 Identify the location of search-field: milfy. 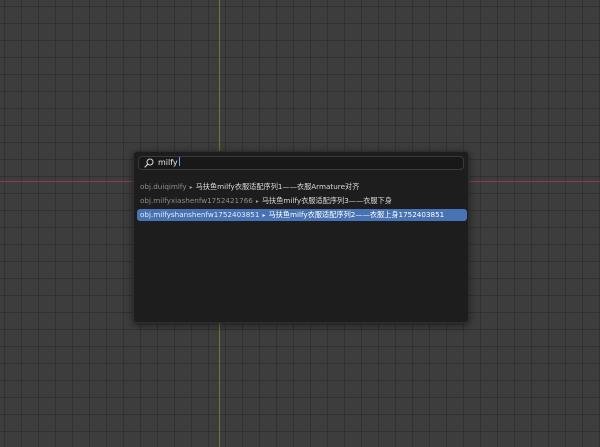
(301, 163).